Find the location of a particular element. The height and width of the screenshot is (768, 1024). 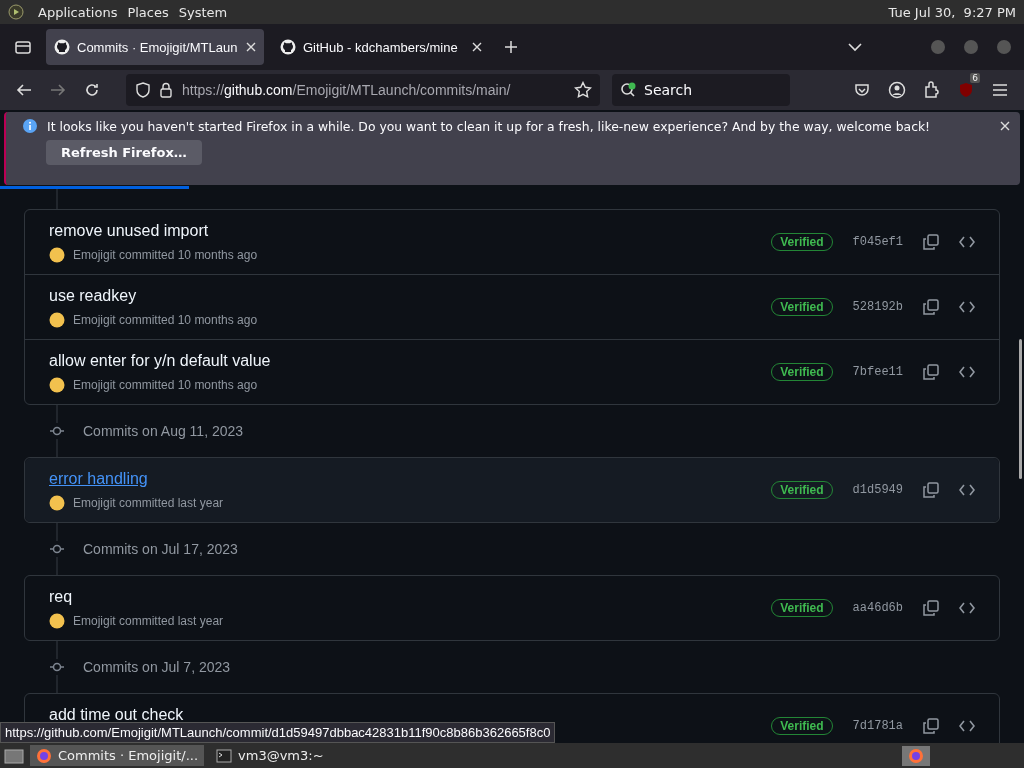

menu-icon is located at coordinates (1000, 90).